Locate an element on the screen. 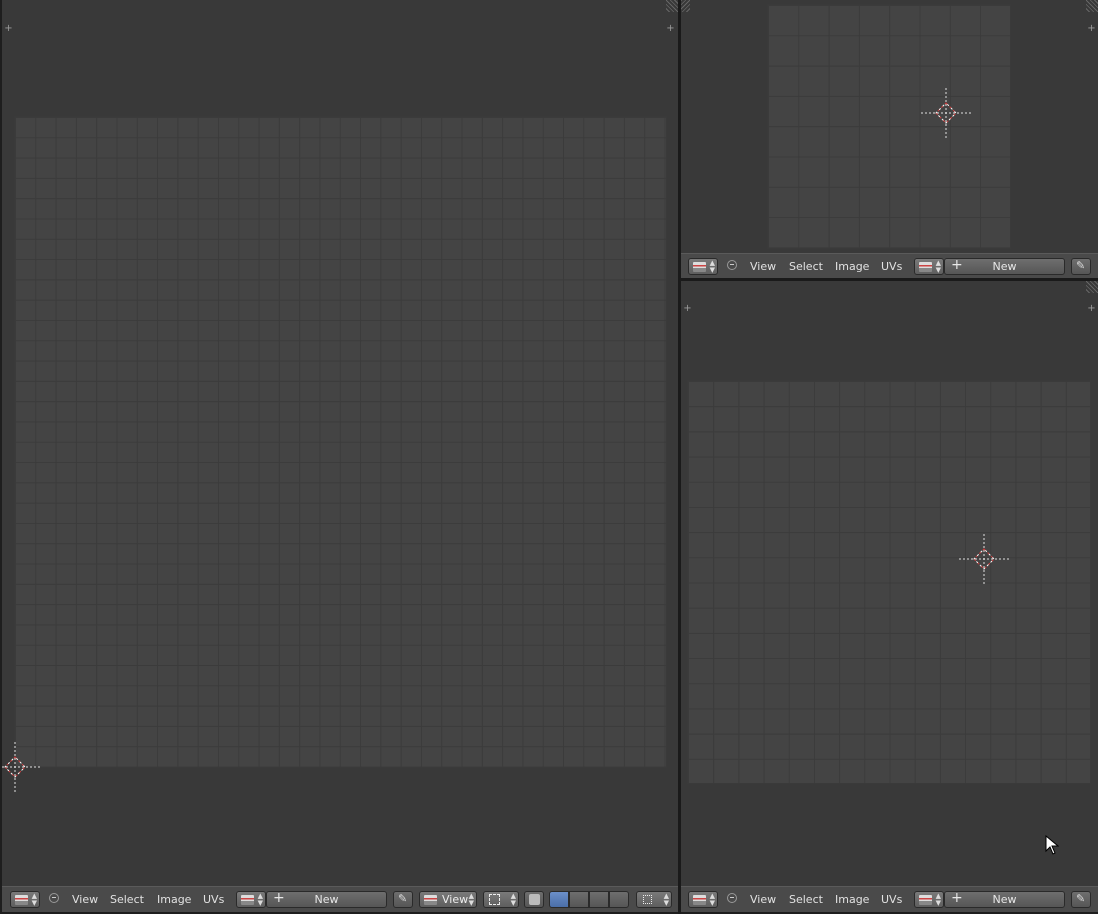 This screenshot has width=1098, height=914. uv-grid is located at coordinates (889, 126).